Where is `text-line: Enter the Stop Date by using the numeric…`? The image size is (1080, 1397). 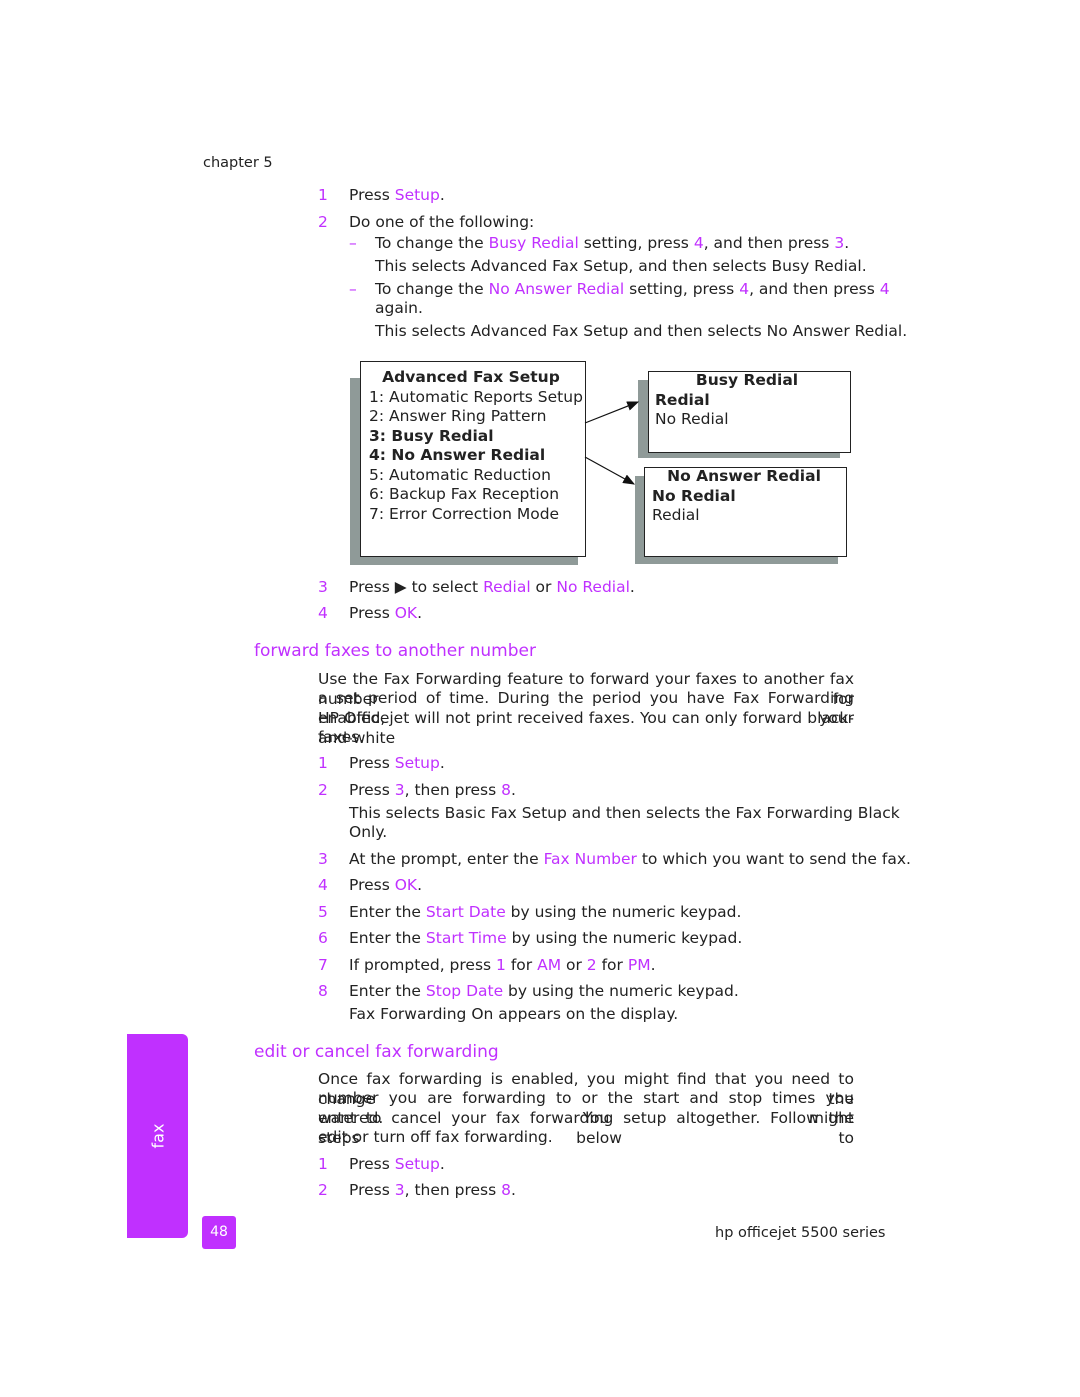 text-line: Enter the Stop Date by using the numeric… is located at coordinates (544, 991).